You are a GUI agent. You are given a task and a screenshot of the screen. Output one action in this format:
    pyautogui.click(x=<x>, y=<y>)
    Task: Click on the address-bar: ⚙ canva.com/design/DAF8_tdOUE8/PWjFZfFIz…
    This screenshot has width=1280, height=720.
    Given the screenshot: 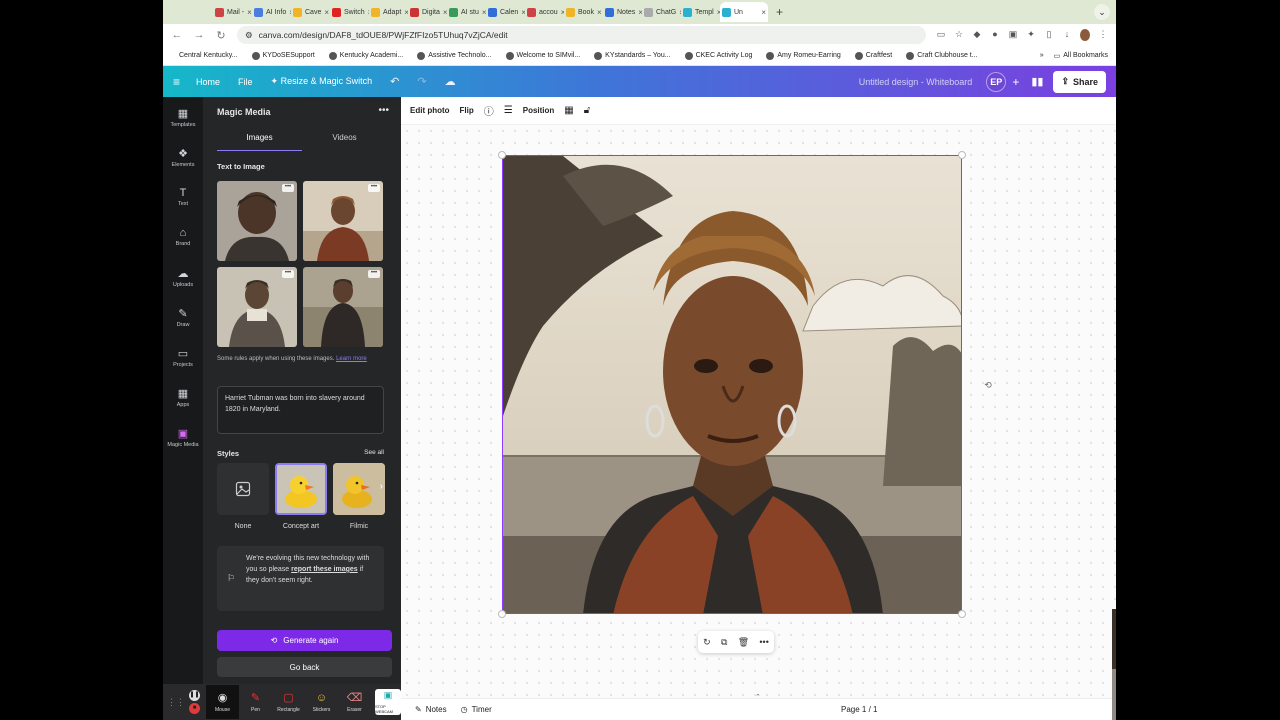 What is the action you would take?
    pyautogui.click(x=581, y=35)
    